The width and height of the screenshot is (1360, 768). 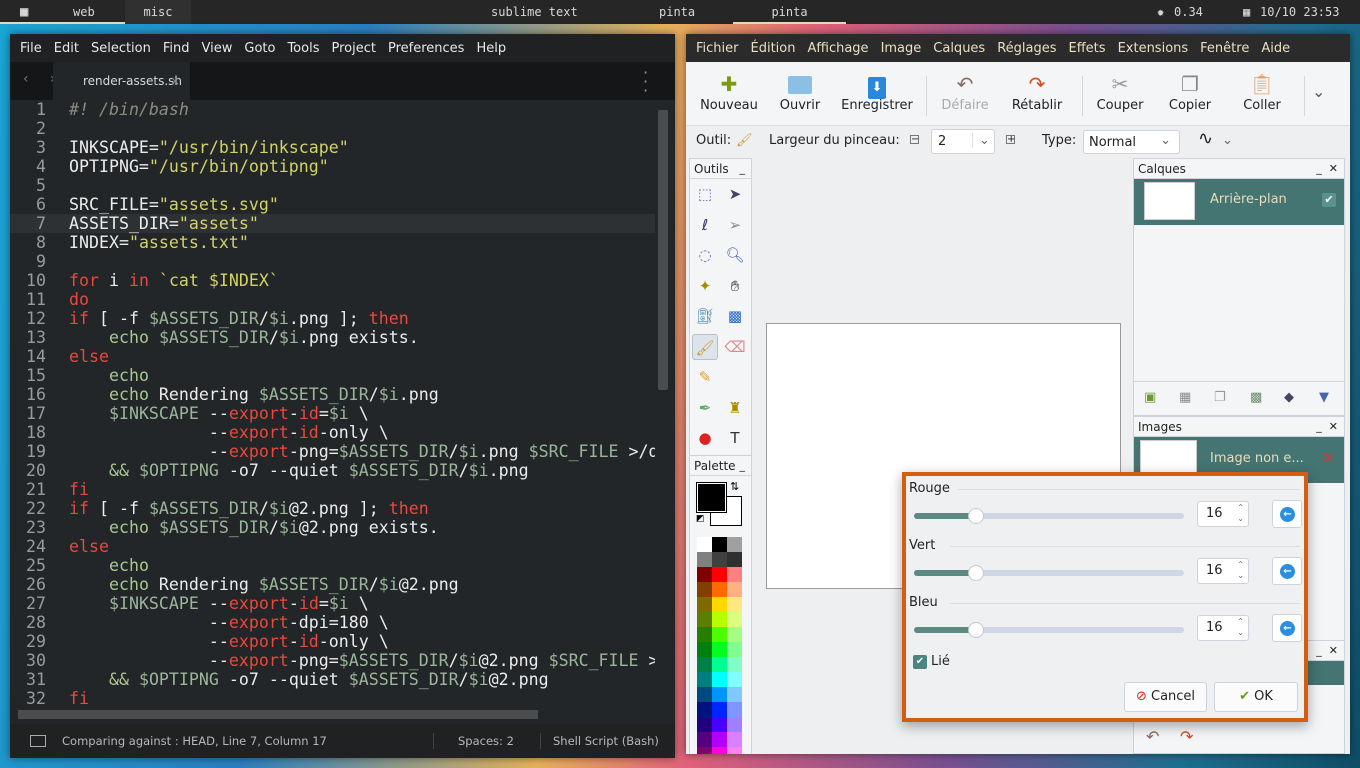 What do you see at coordinates (735, 438) in the screenshot?
I see `text-icon: T` at bounding box center [735, 438].